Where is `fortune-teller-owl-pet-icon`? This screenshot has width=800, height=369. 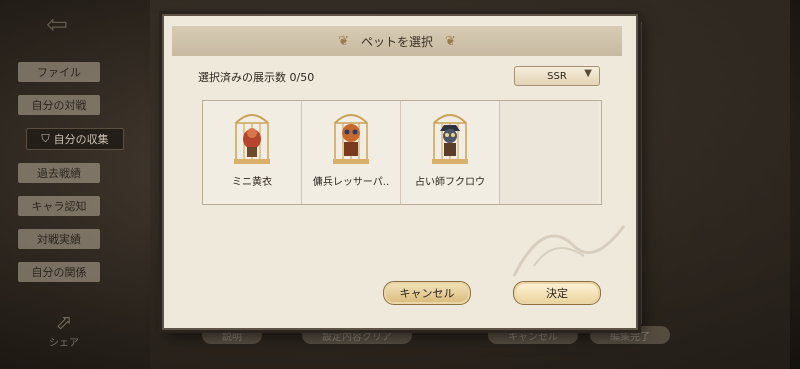
fortune-teller-owl-pet-icon is located at coordinates (450, 139).